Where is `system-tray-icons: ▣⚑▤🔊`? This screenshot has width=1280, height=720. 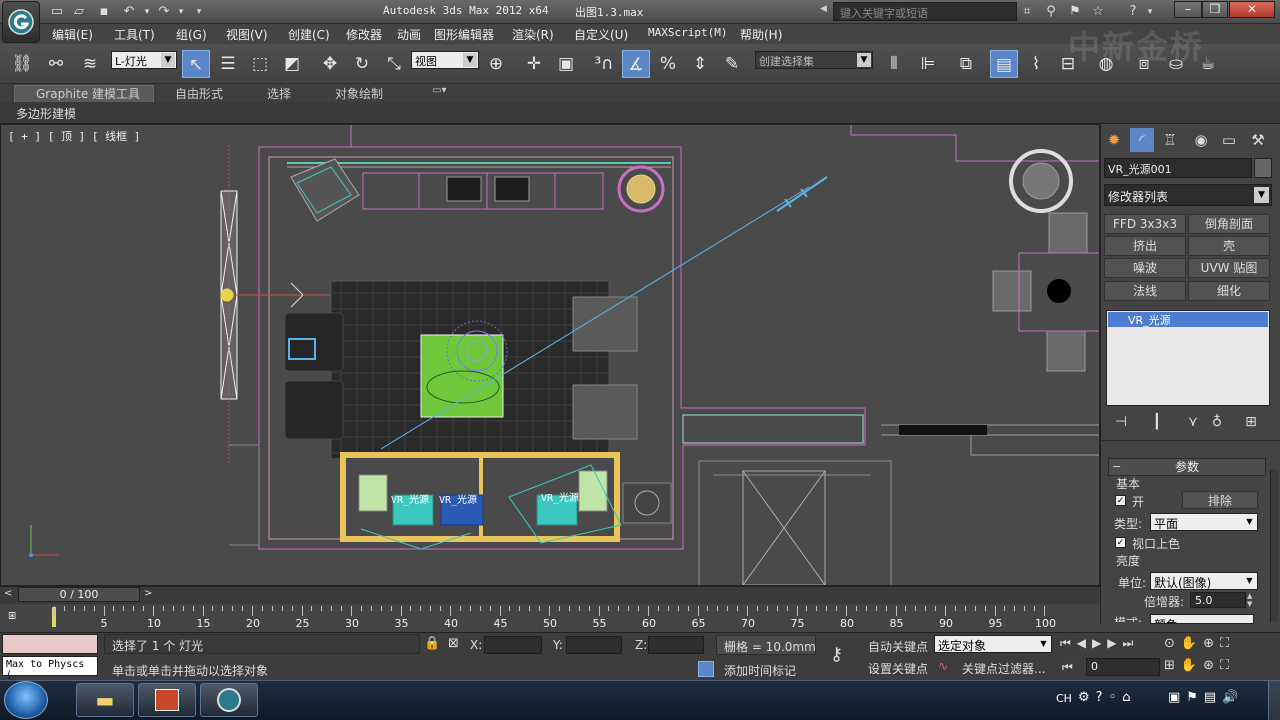
system-tray-icons: ▣⚑▤🔊 is located at coordinates (1206, 697).